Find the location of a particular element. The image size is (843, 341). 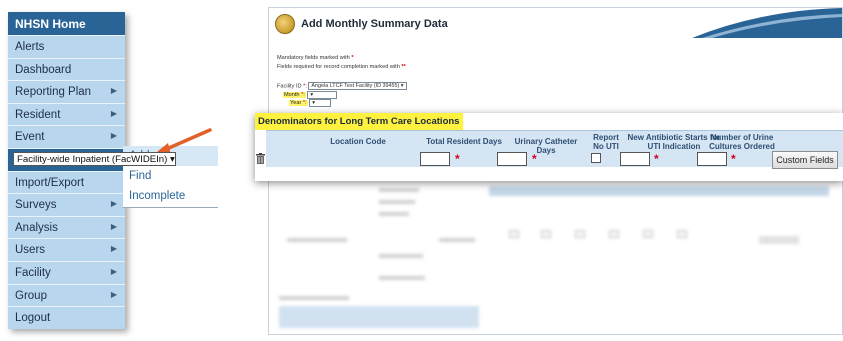

facility-label: Facility ID is located at coordinates (289, 86).